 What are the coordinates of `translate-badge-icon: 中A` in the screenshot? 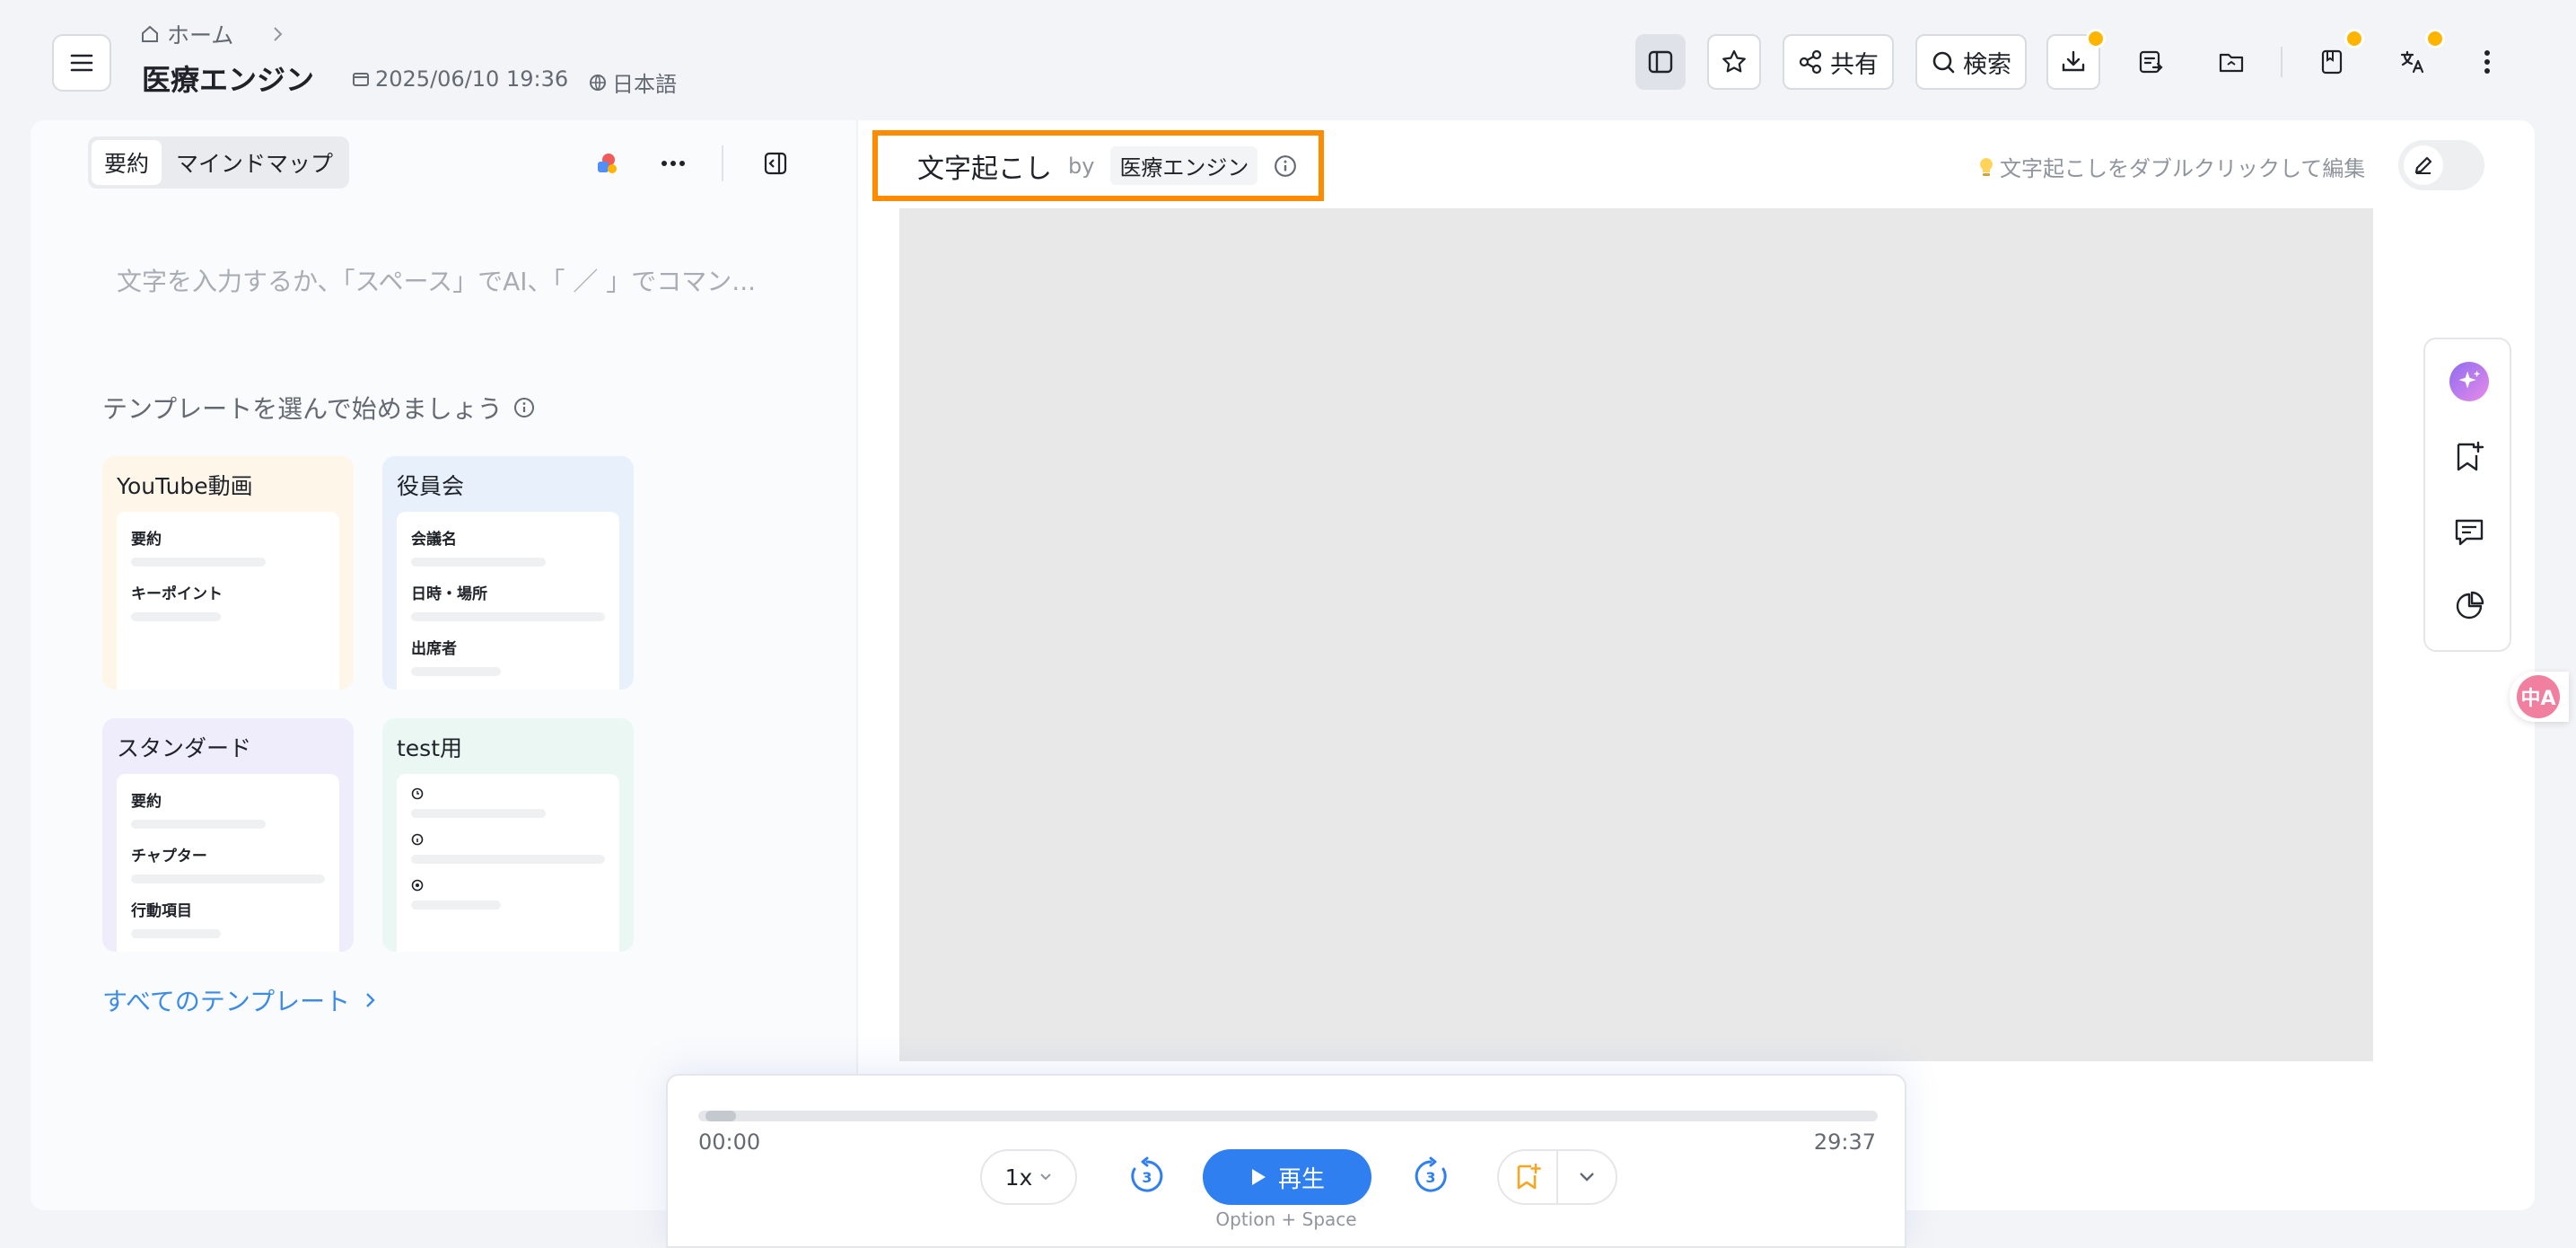 It's located at (2538, 696).